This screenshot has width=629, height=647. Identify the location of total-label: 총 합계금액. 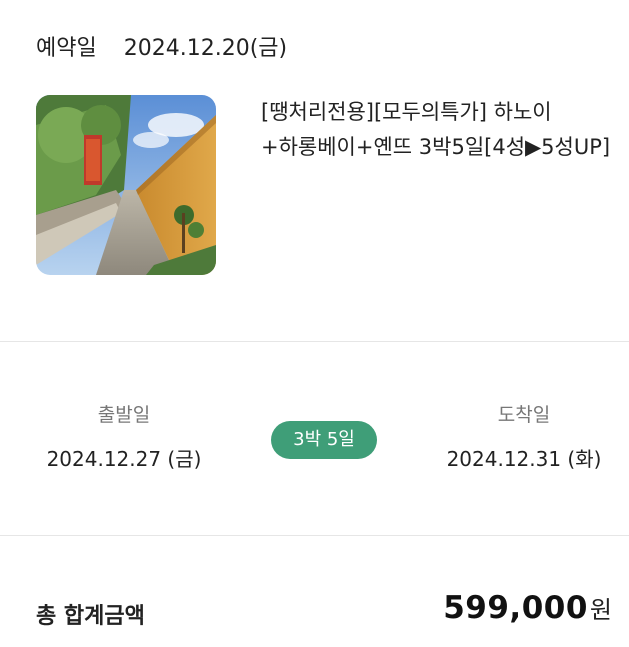
(90, 616).